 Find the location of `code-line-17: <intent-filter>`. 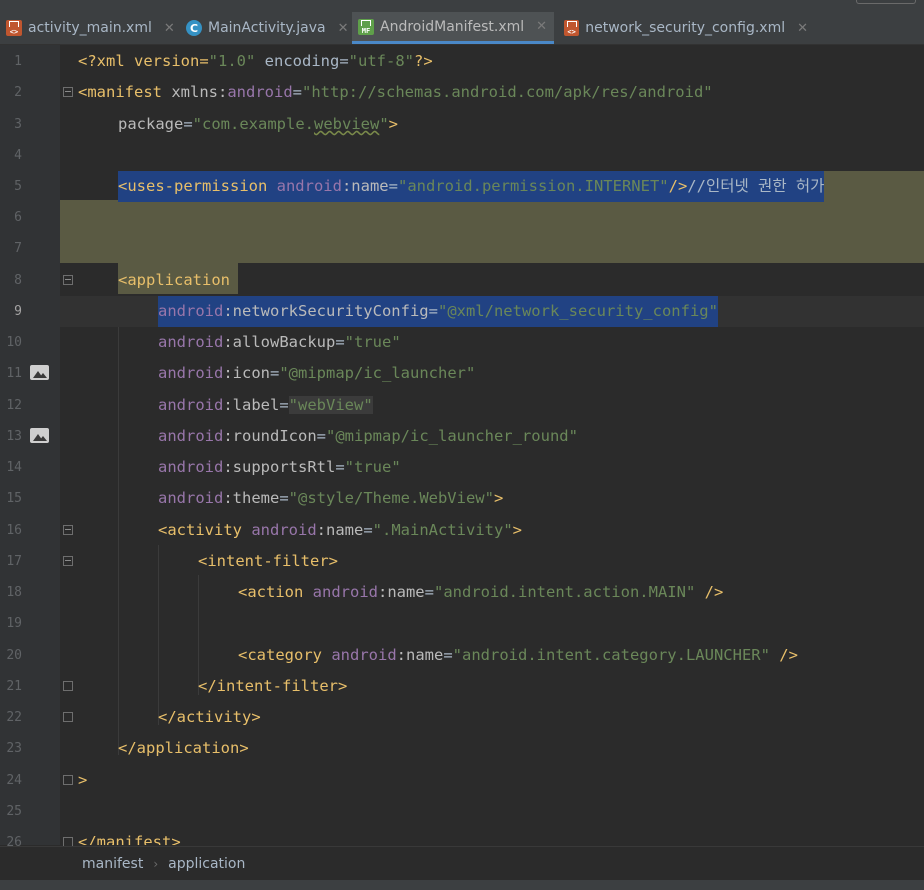

code-line-17: <intent-filter> is located at coordinates (268, 561).